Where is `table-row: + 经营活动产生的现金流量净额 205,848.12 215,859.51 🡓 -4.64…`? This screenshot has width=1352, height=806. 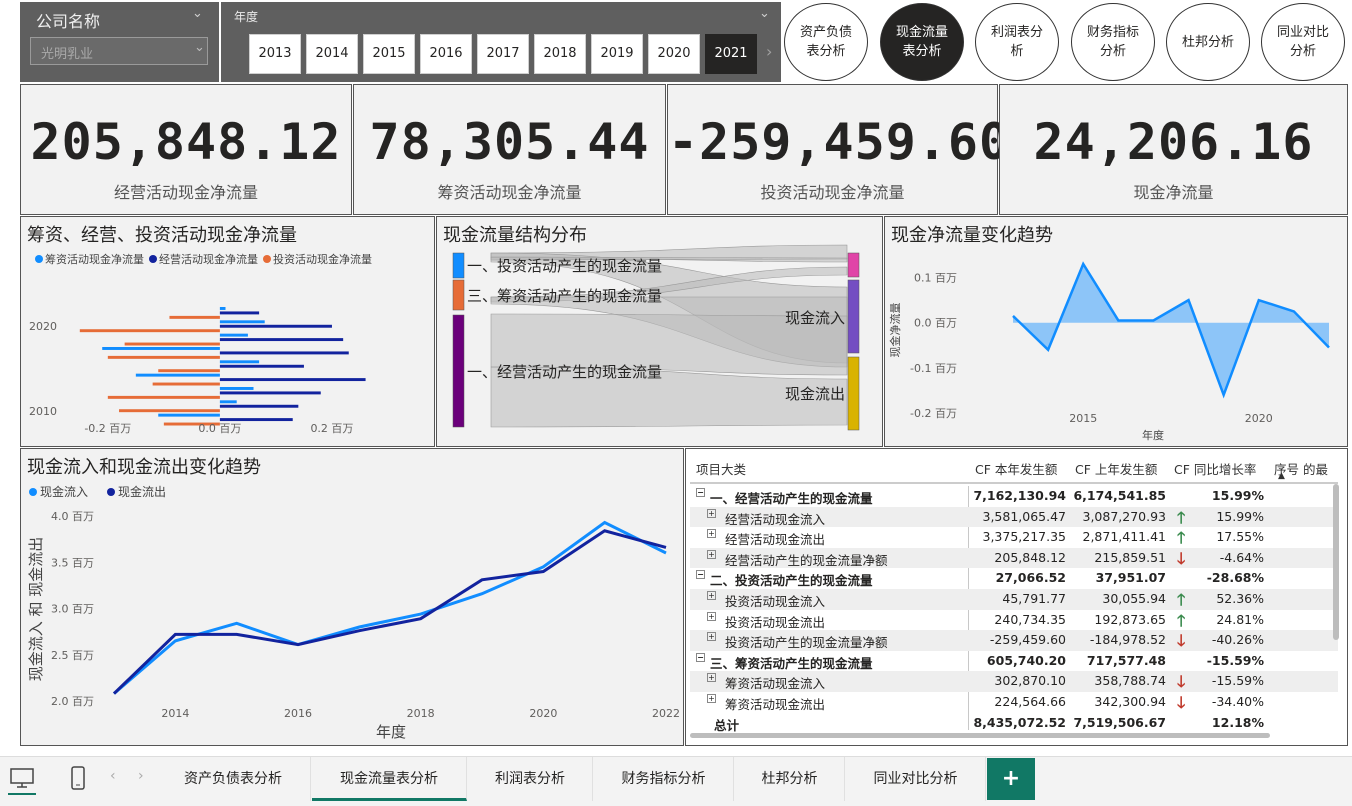 table-row: + 经营活动产生的现金流量净额 205,848.12 215,859.51 🡓 -4.64… is located at coordinates (1014, 558).